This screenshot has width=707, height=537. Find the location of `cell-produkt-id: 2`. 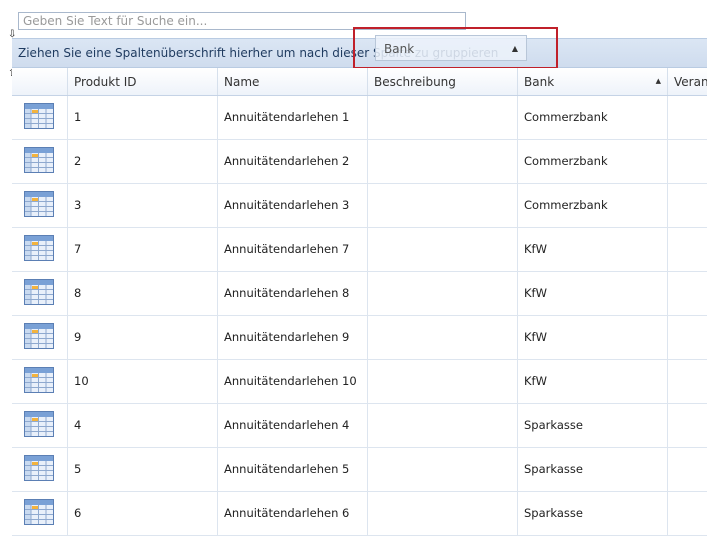

cell-produkt-id: 2 is located at coordinates (142, 161).